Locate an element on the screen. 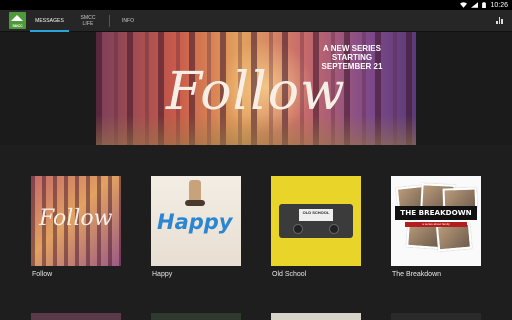  thumb-text: OLD SCHOOL is located at coordinates (316, 215).